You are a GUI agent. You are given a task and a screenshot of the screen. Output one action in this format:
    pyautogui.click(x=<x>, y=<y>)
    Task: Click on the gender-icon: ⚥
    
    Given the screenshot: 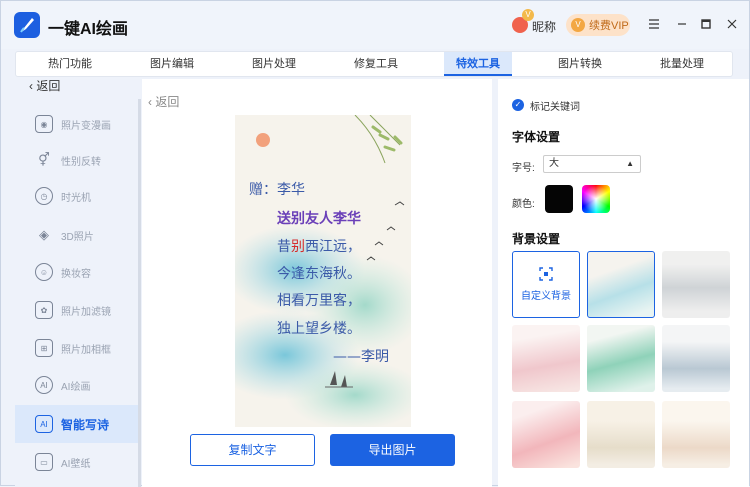 What is the action you would take?
    pyautogui.click(x=44, y=159)
    